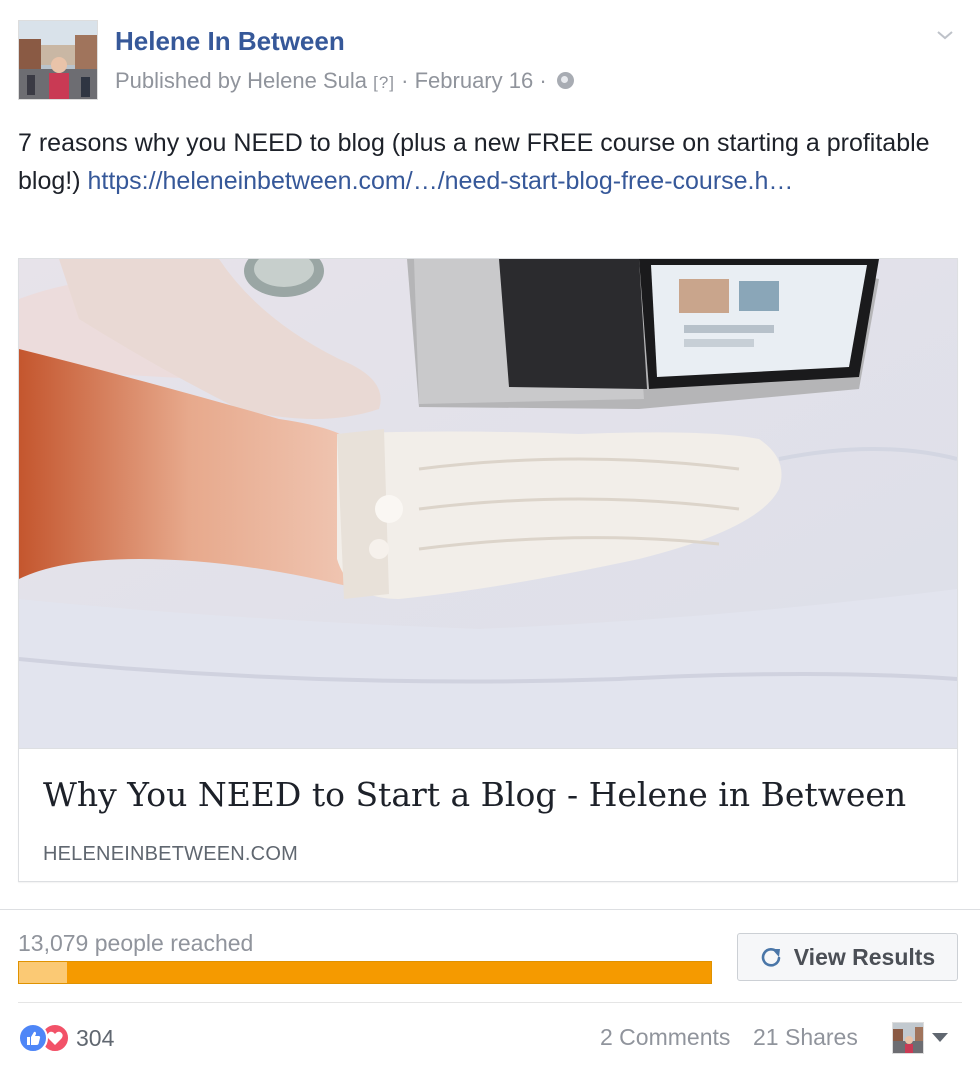  I want to click on shares-count-link: 21 Shares, so click(805, 1037).